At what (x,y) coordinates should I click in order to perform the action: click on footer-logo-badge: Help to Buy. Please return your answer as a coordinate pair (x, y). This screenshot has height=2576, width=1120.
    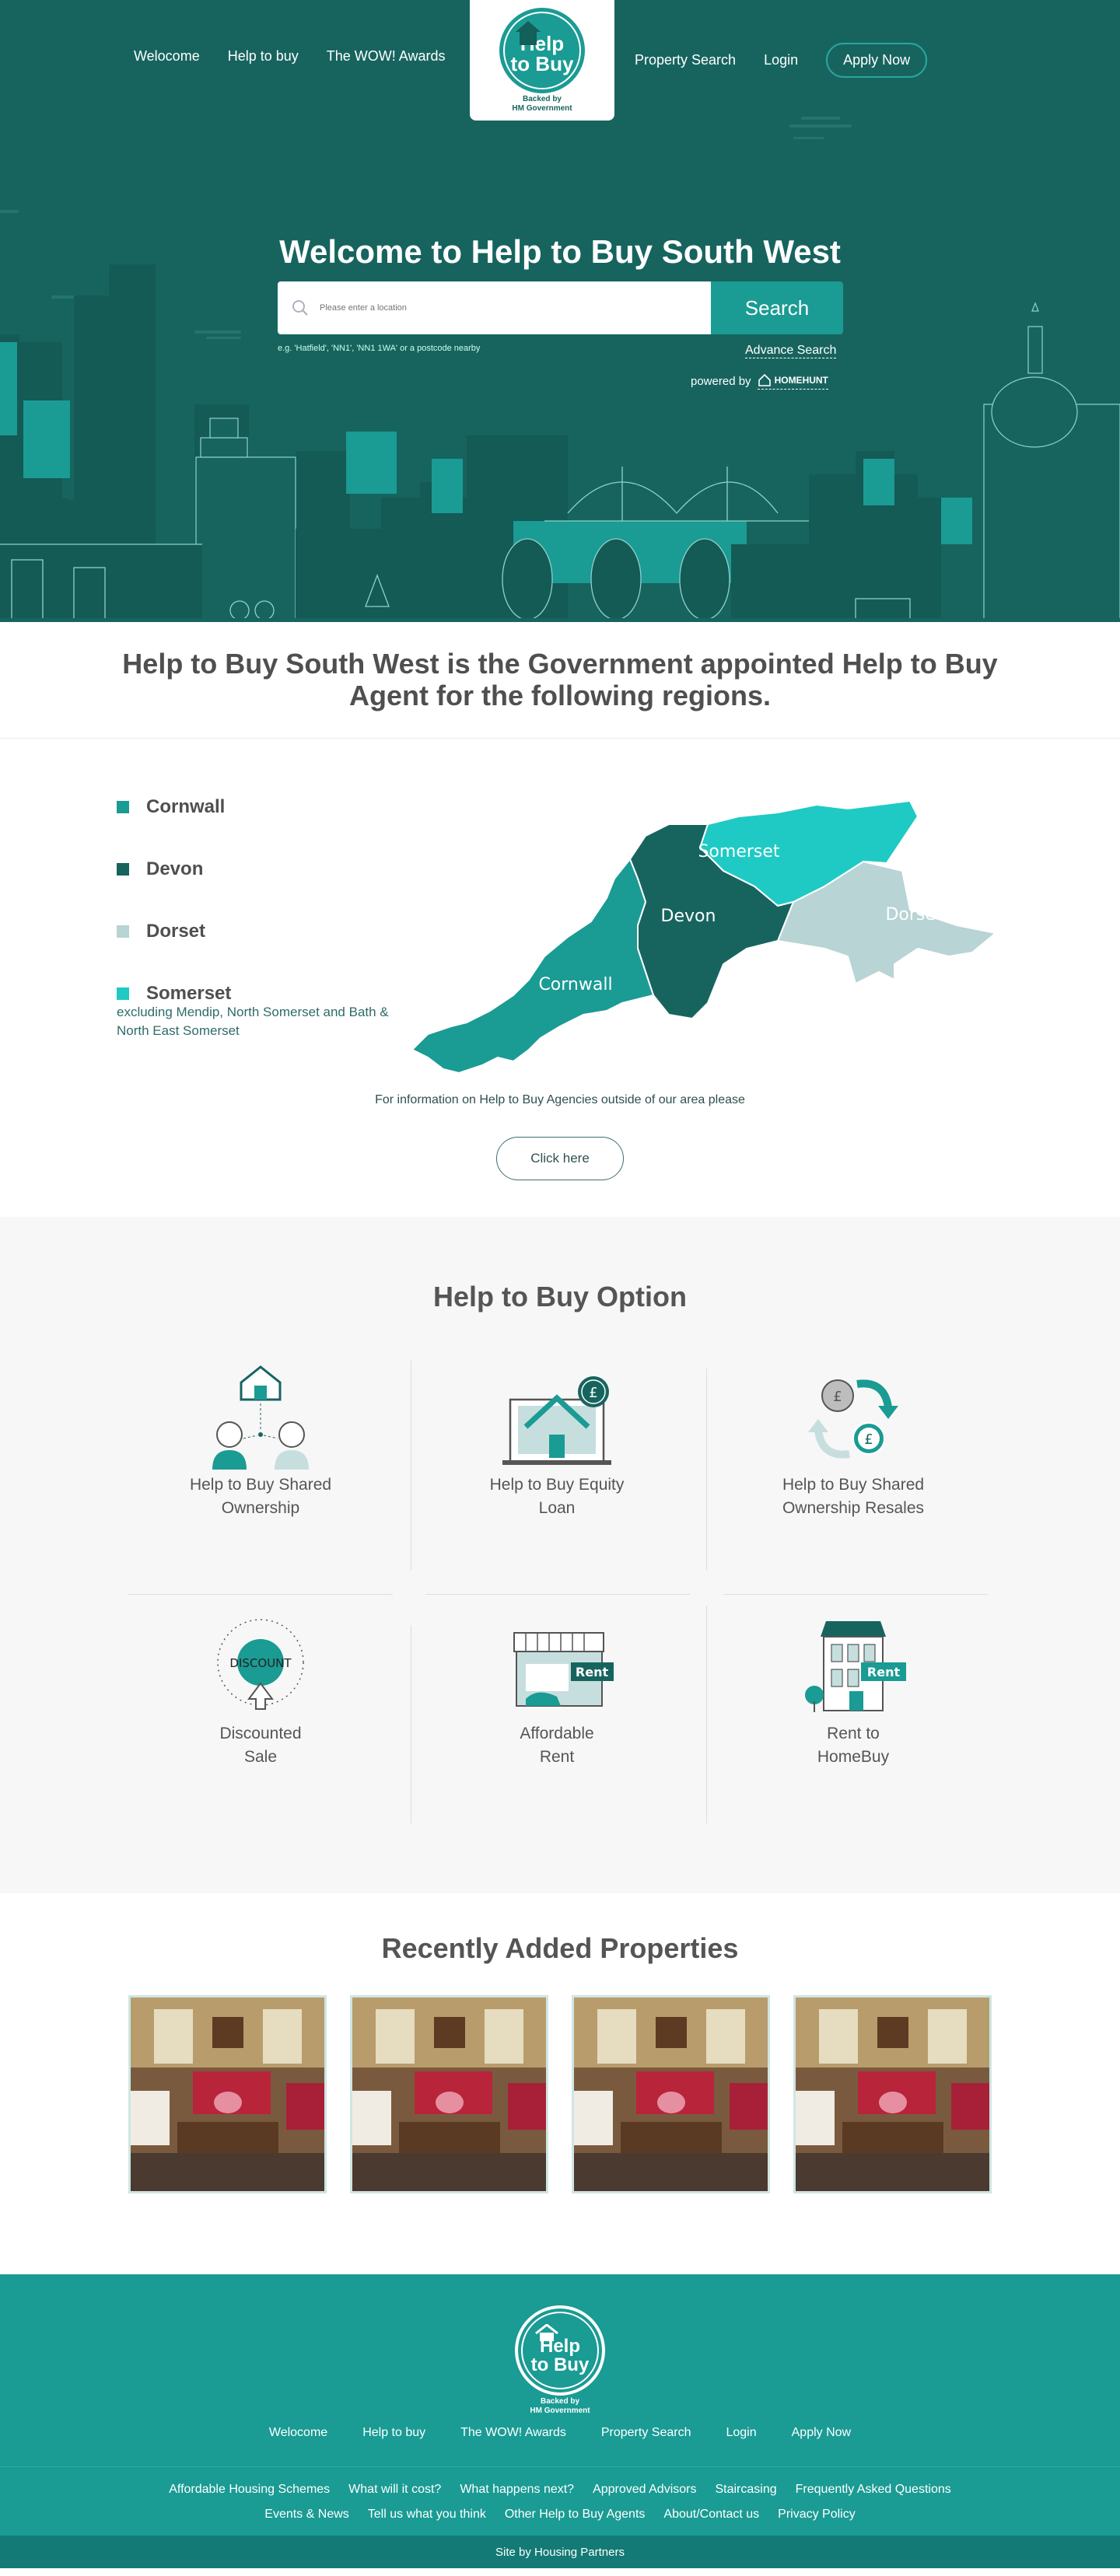
    Looking at the image, I should click on (560, 2350).